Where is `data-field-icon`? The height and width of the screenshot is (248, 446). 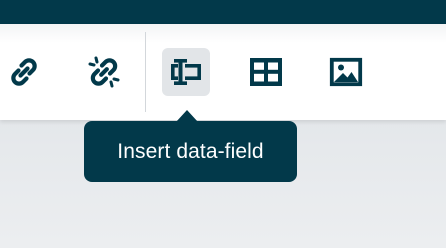 data-field-icon is located at coordinates (186, 72).